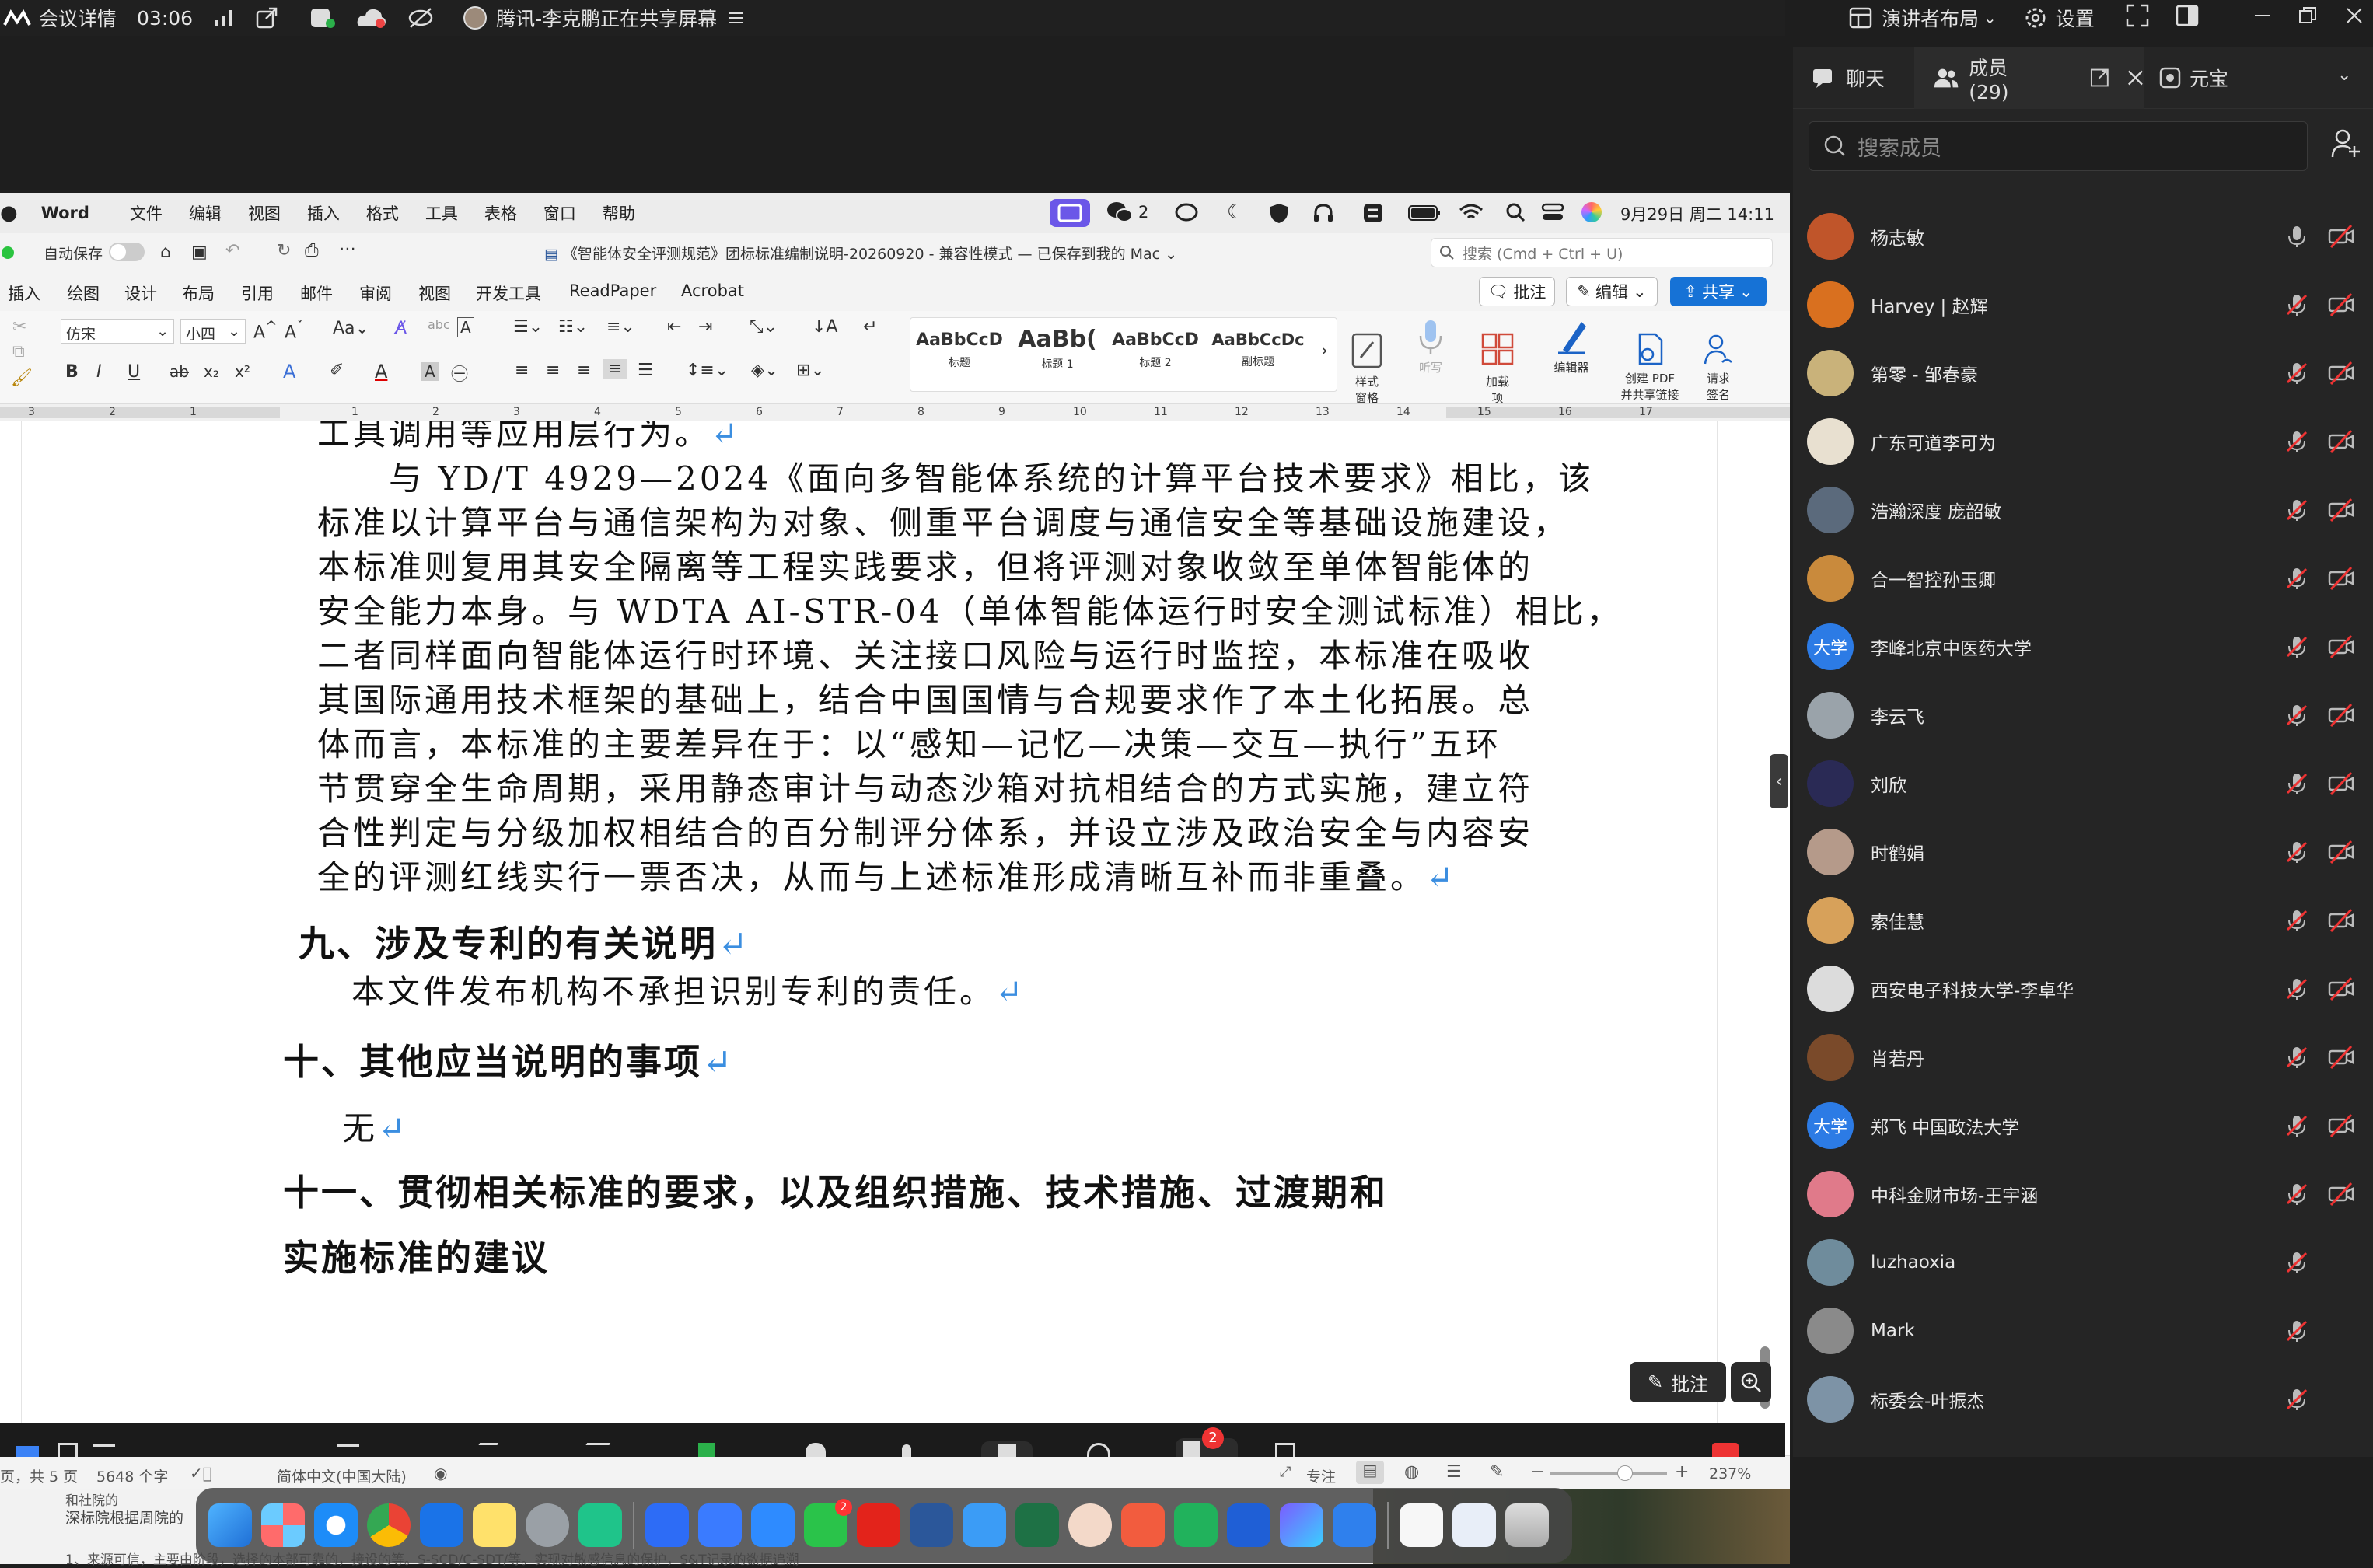 Image resolution: width=2373 pixels, height=1568 pixels. Describe the element at coordinates (264, 213) in the screenshot. I see `menu-view: 视图` at that location.